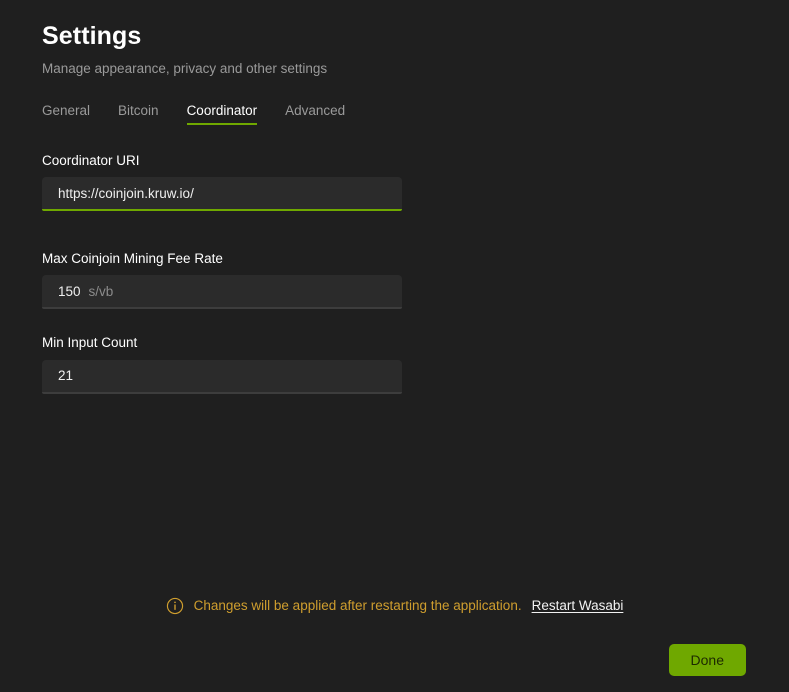 The width and height of the screenshot is (789, 692). What do you see at coordinates (394, 660) in the screenshot?
I see `footer-button-row: Done` at bounding box center [394, 660].